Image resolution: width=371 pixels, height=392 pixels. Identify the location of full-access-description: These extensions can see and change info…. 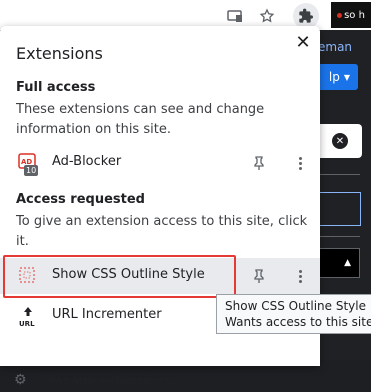
(140, 119).